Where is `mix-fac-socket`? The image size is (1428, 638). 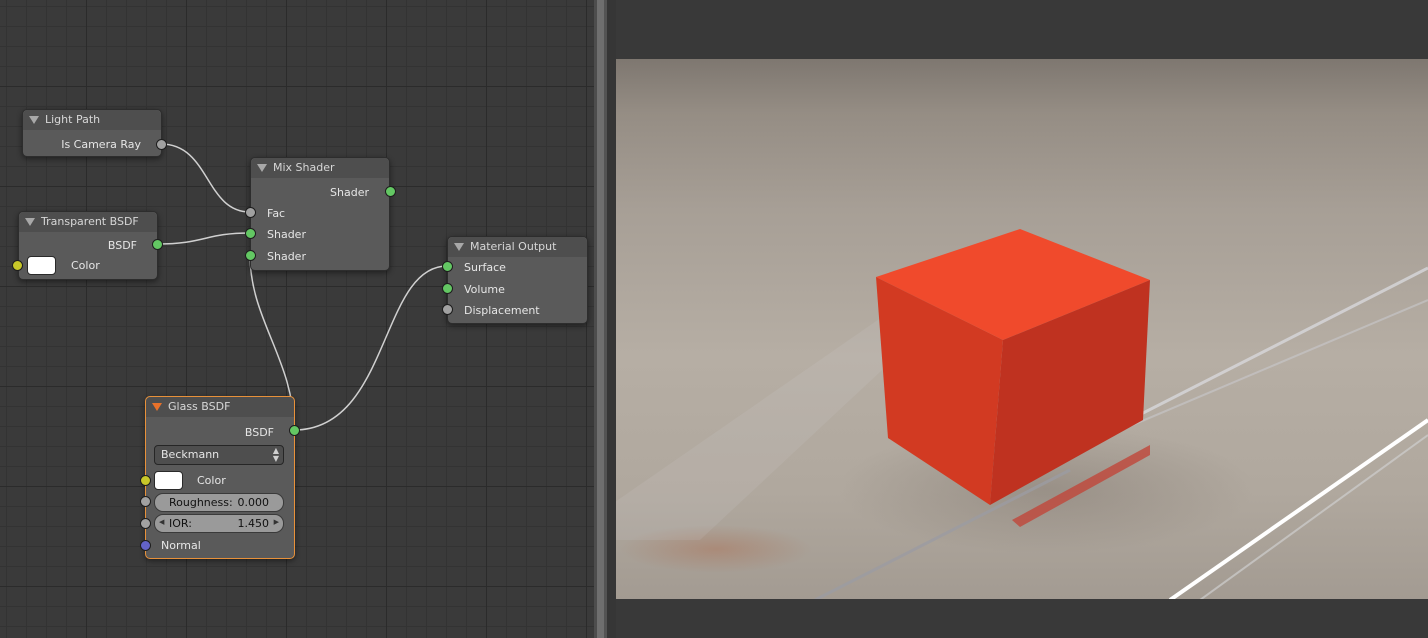
mix-fac-socket is located at coordinates (250, 212).